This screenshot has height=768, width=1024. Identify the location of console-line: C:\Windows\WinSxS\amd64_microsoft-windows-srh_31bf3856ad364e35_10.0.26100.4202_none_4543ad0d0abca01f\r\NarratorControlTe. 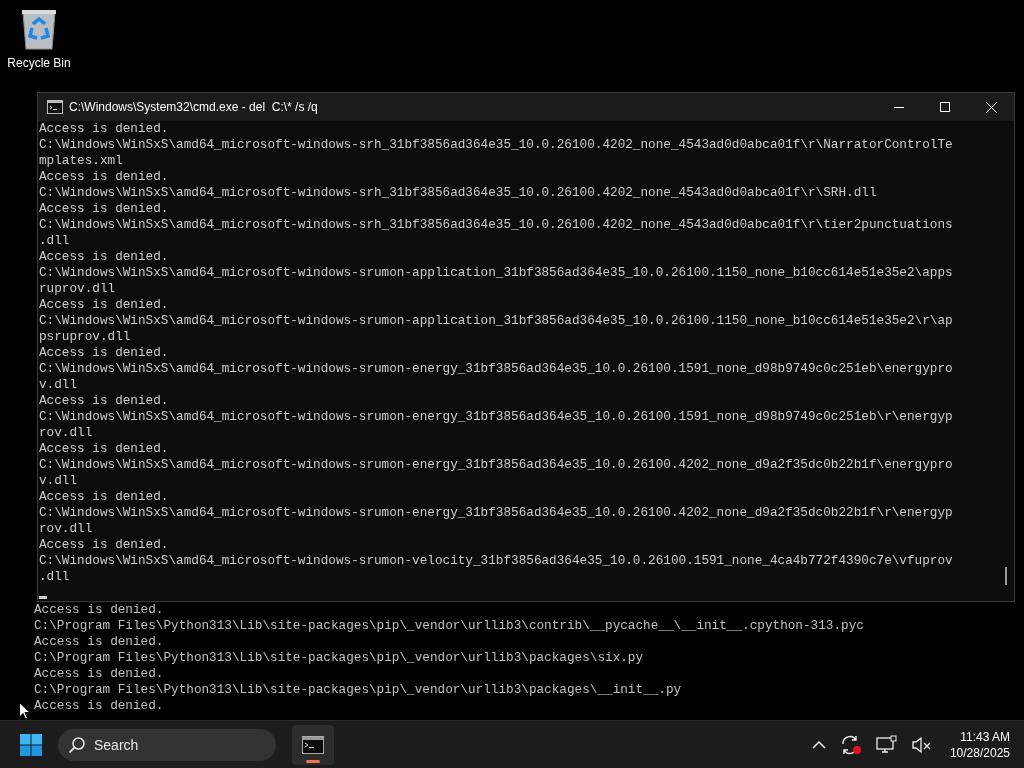
(496, 145).